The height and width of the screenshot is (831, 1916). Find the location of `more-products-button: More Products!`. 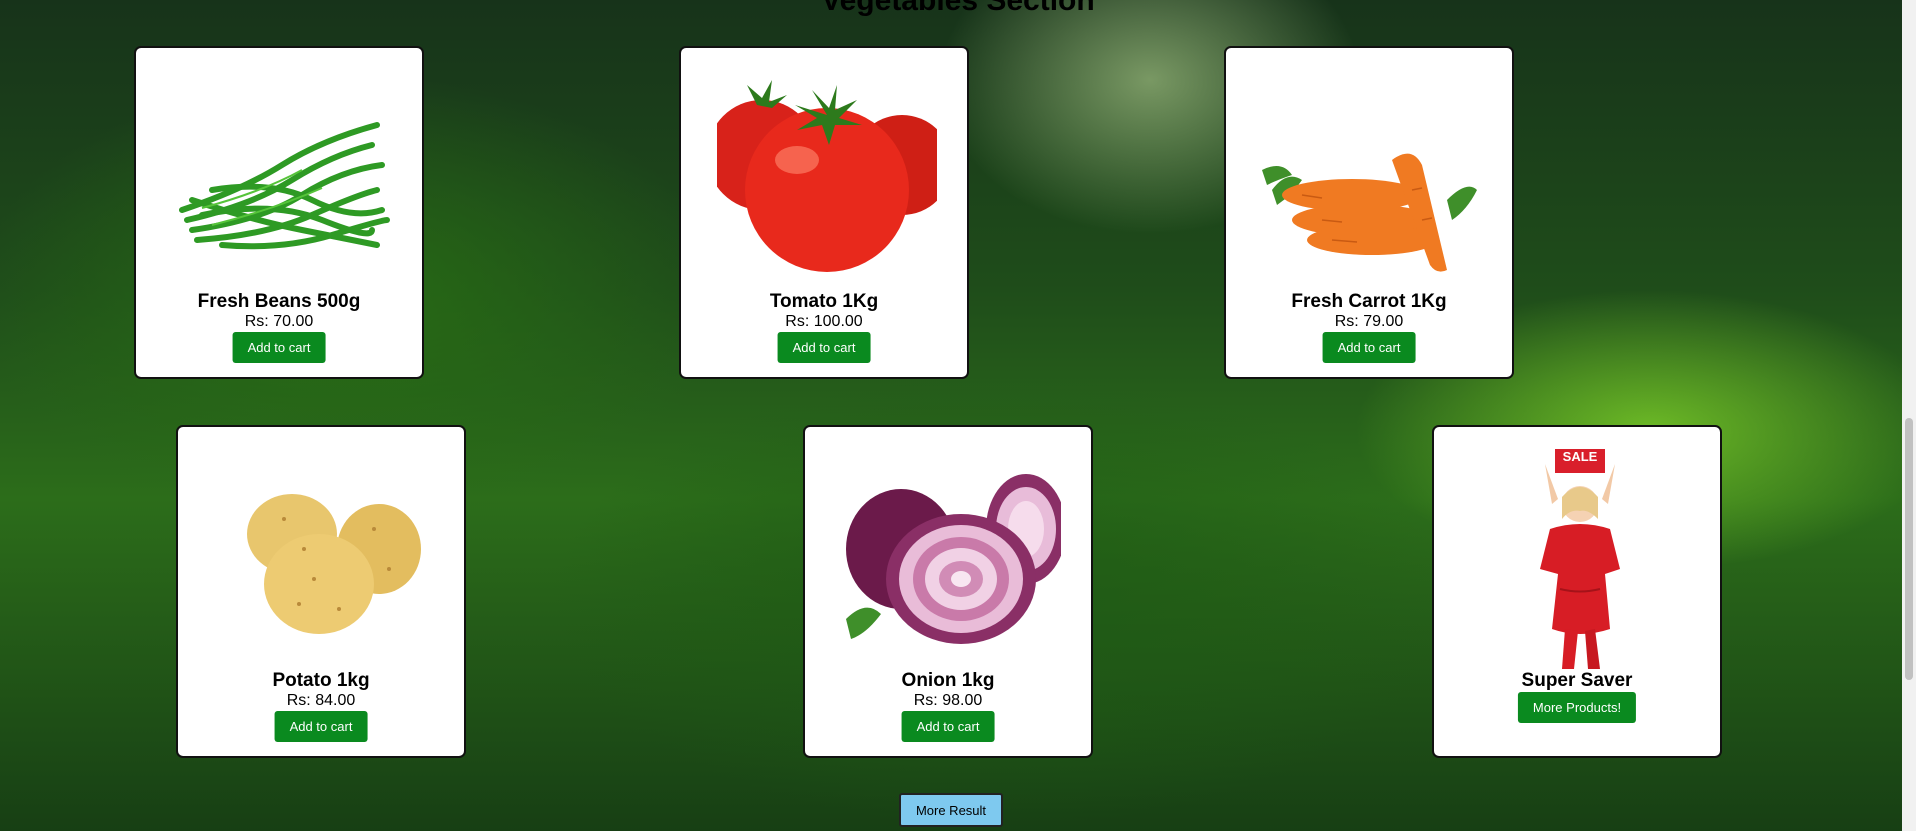

more-products-button: More Products! is located at coordinates (1577, 707).